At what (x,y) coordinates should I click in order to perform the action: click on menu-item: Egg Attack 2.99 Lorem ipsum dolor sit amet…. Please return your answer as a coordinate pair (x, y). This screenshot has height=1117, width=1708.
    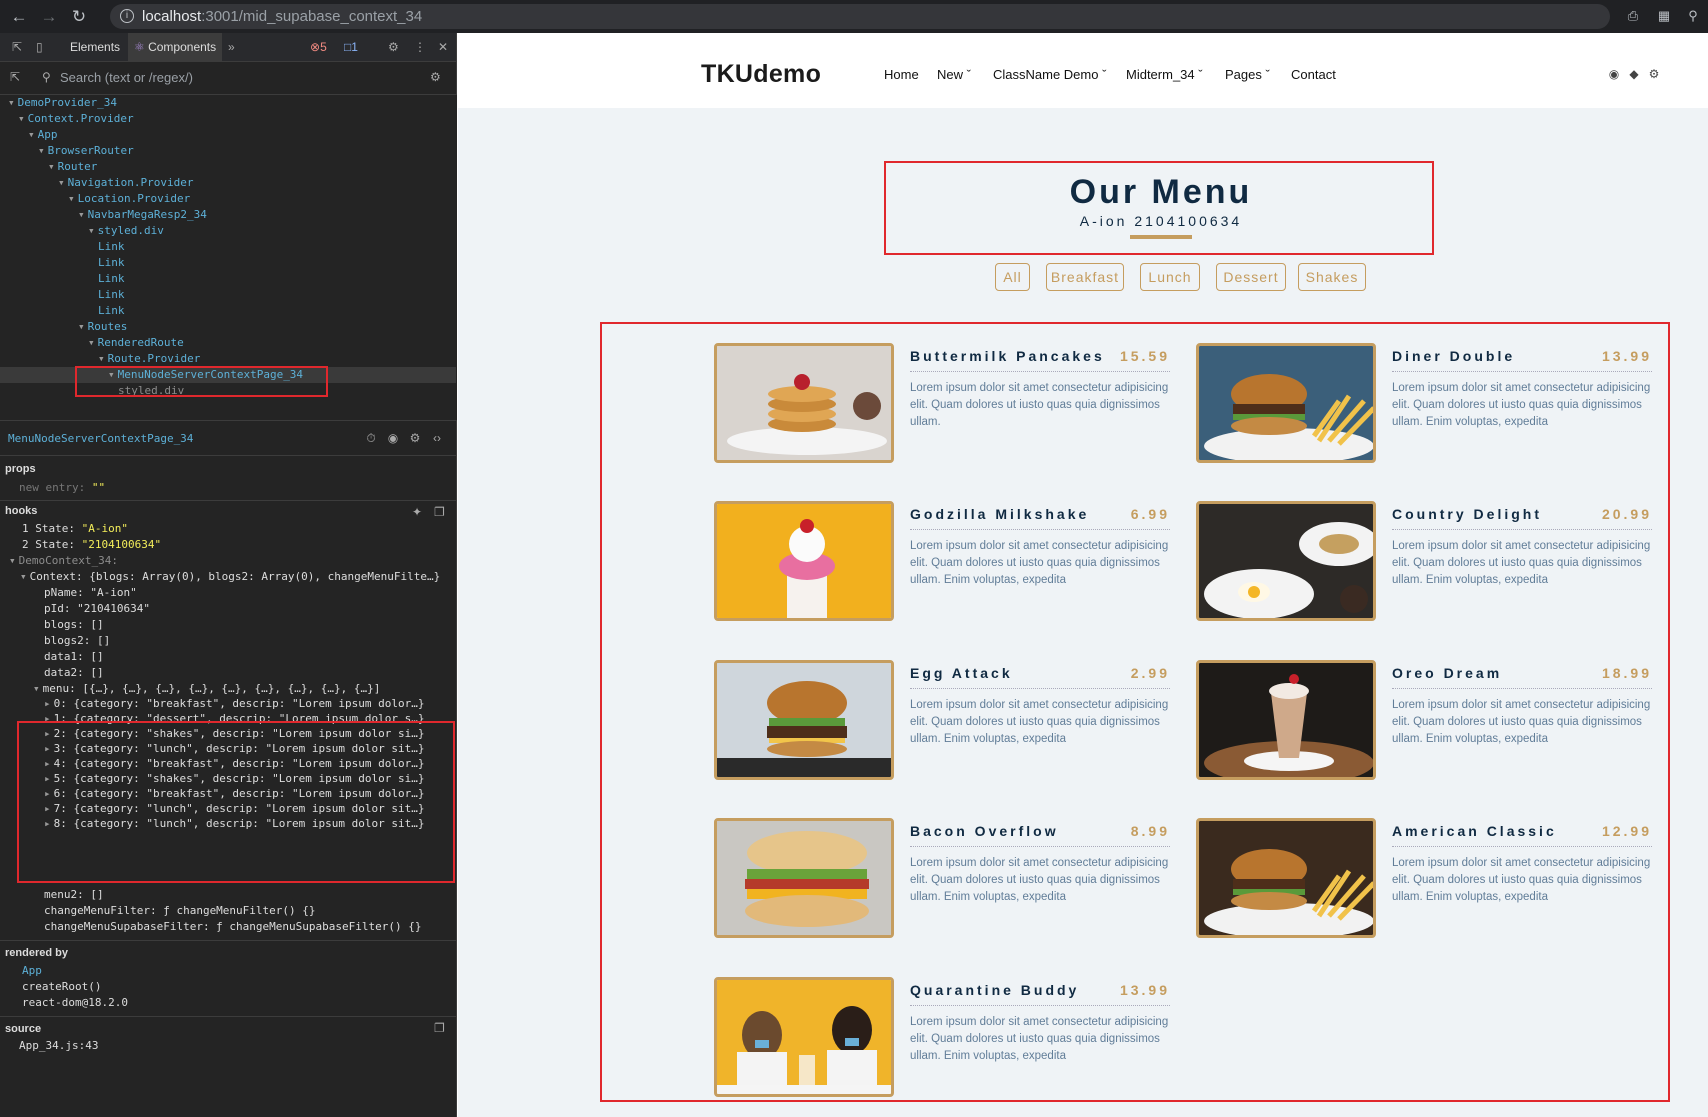
    Looking at the image, I should click on (949, 720).